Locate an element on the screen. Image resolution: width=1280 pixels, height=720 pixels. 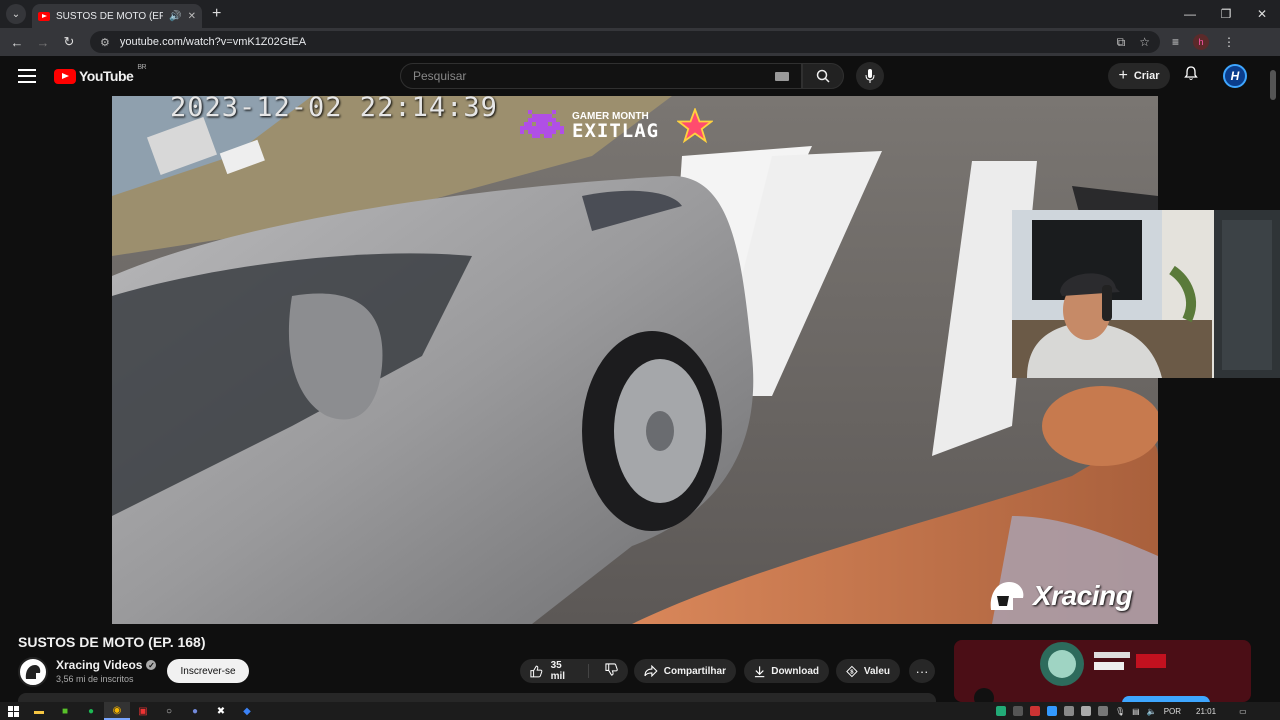
network-icon: ▤ is located at coordinates (1136, 711).